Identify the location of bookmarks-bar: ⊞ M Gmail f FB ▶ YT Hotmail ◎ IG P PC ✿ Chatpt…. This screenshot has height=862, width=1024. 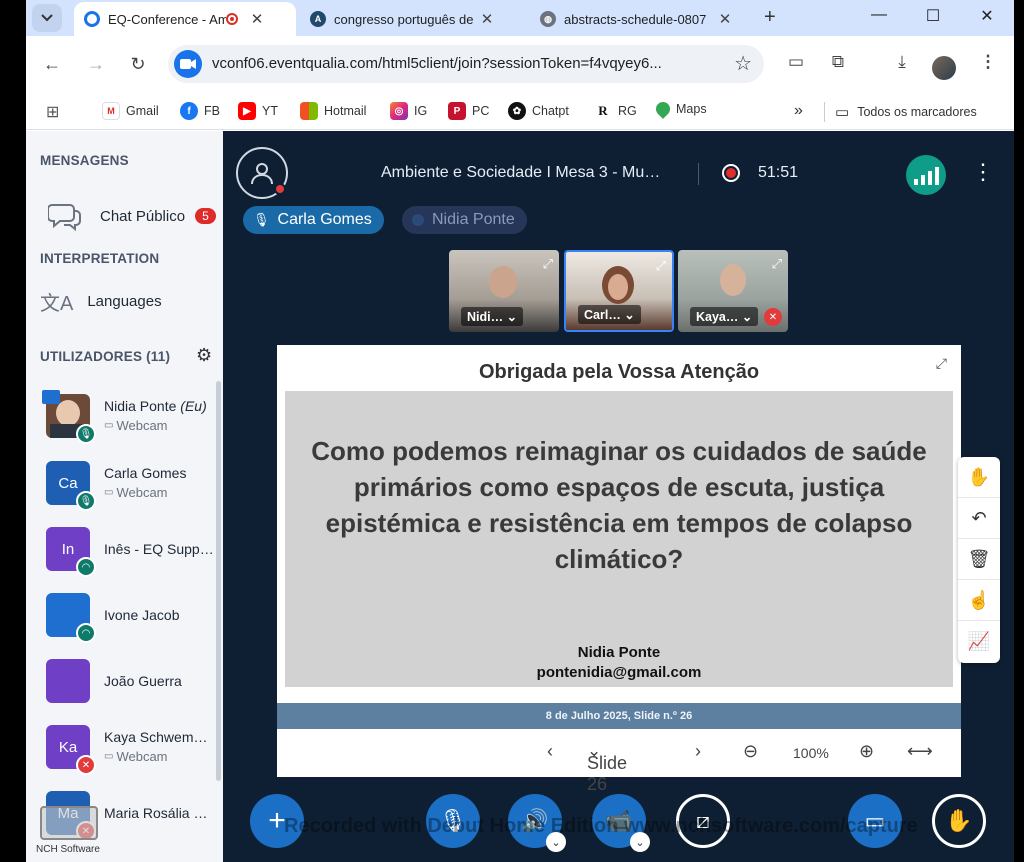
(520, 111).